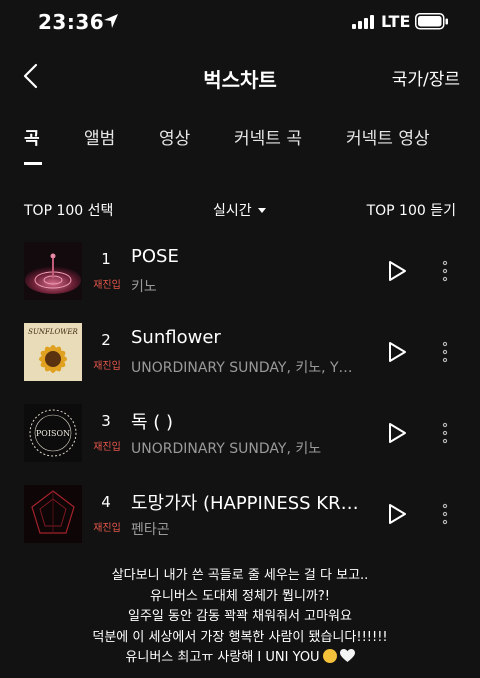  What do you see at coordinates (240, 434) in the screenshot?
I see `track-row: POISON 3 재진입 독 ( ) UNORDINARY SUNDAY, 키노` at bounding box center [240, 434].